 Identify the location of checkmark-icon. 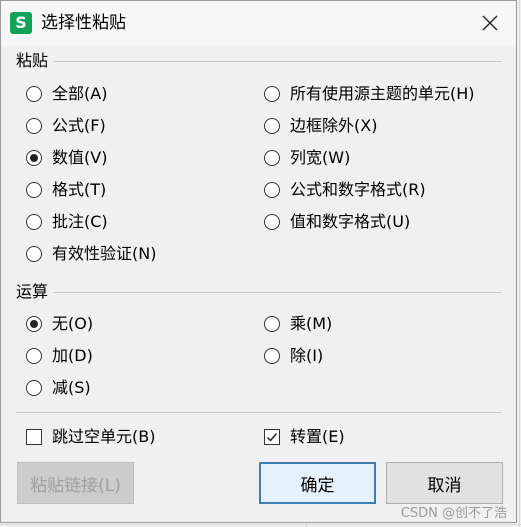
(272, 437).